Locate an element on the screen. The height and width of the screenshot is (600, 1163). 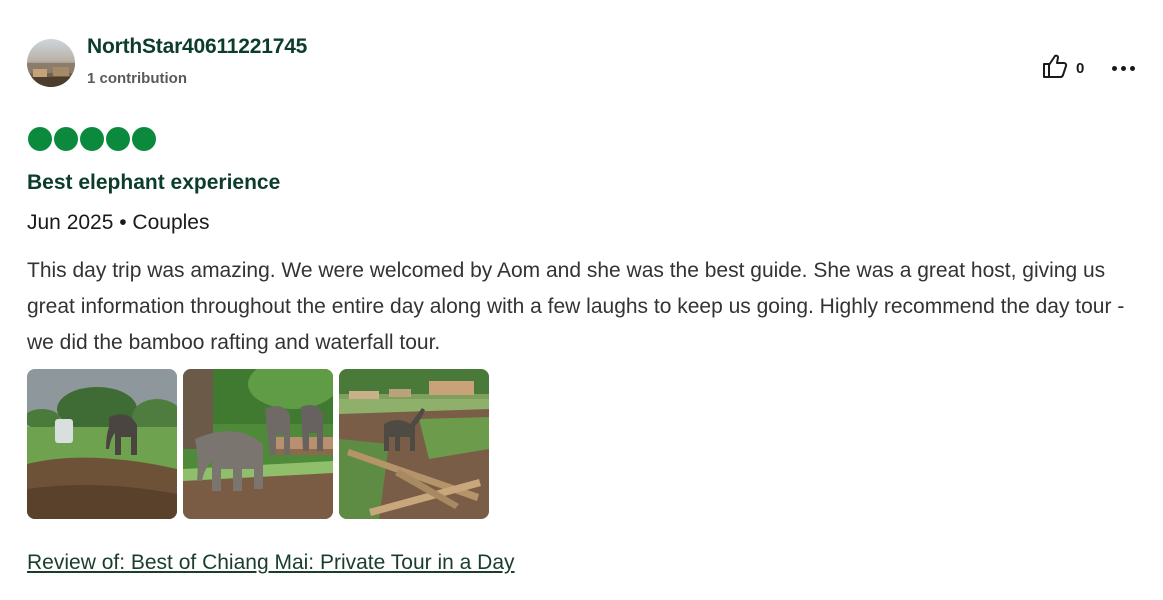
rating-bubbles is located at coordinates (93, 139).